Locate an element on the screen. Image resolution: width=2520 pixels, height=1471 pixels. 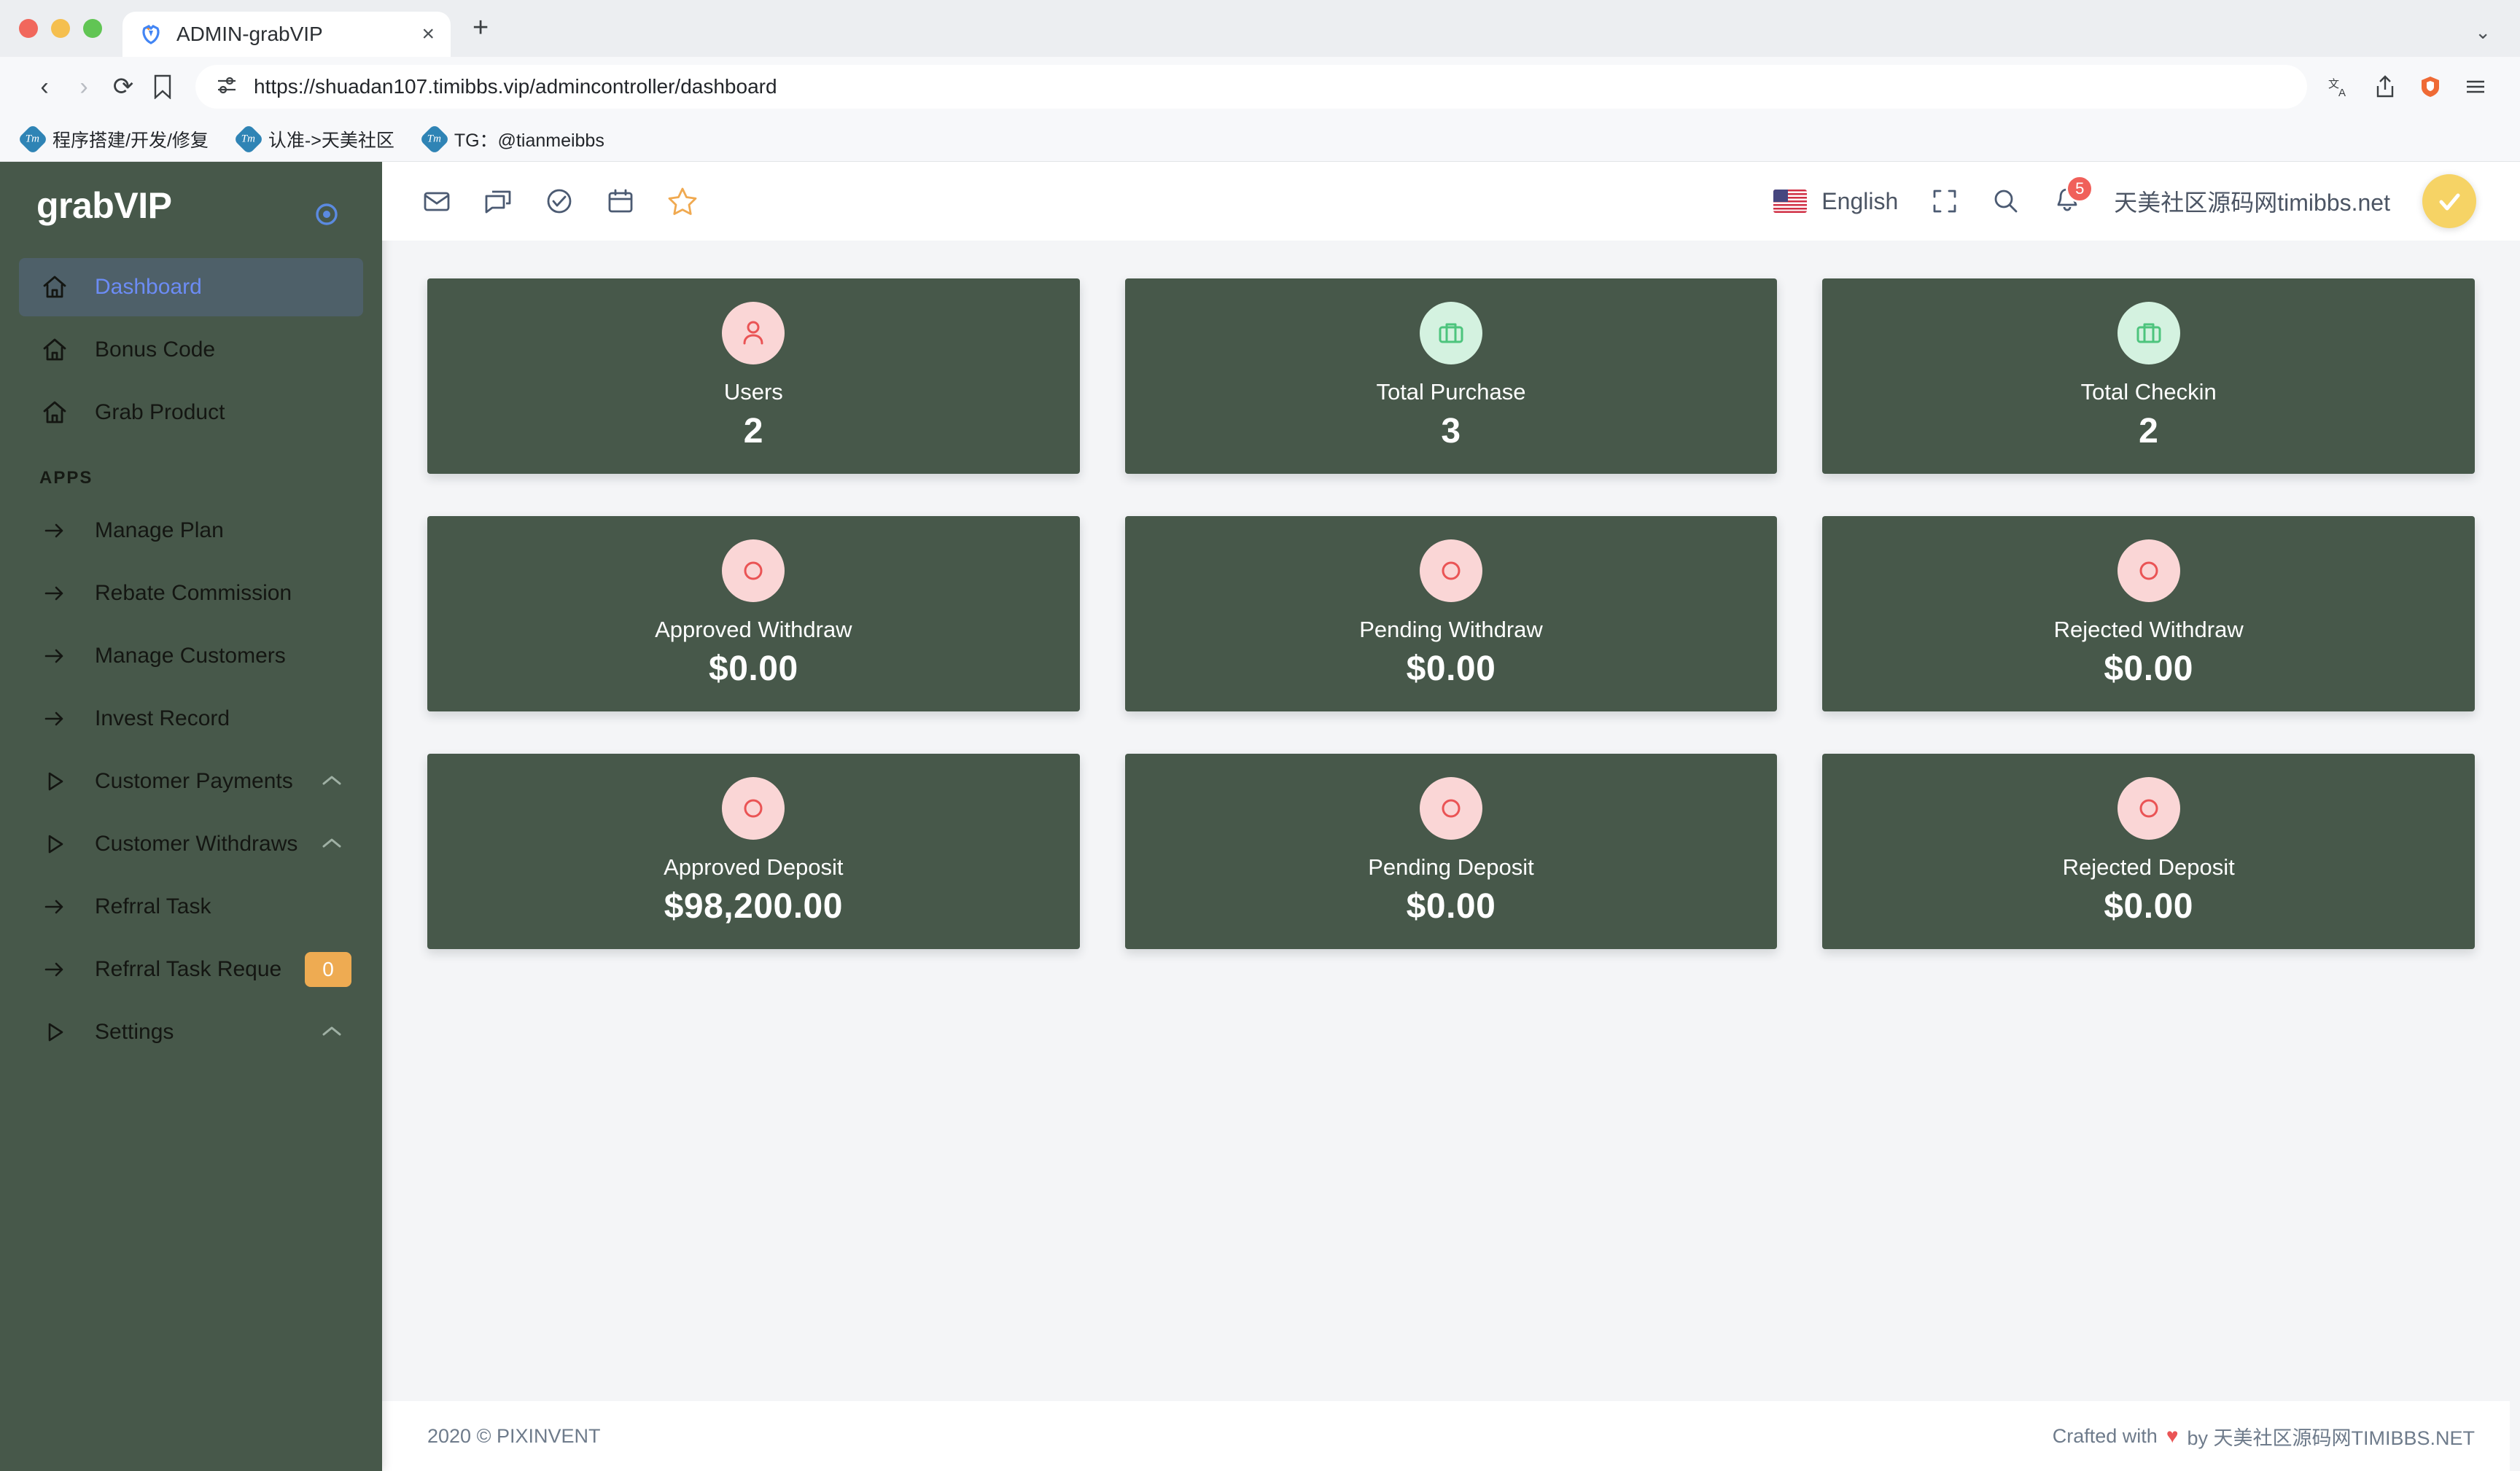
user-icon is located at coordinates (753, 332).